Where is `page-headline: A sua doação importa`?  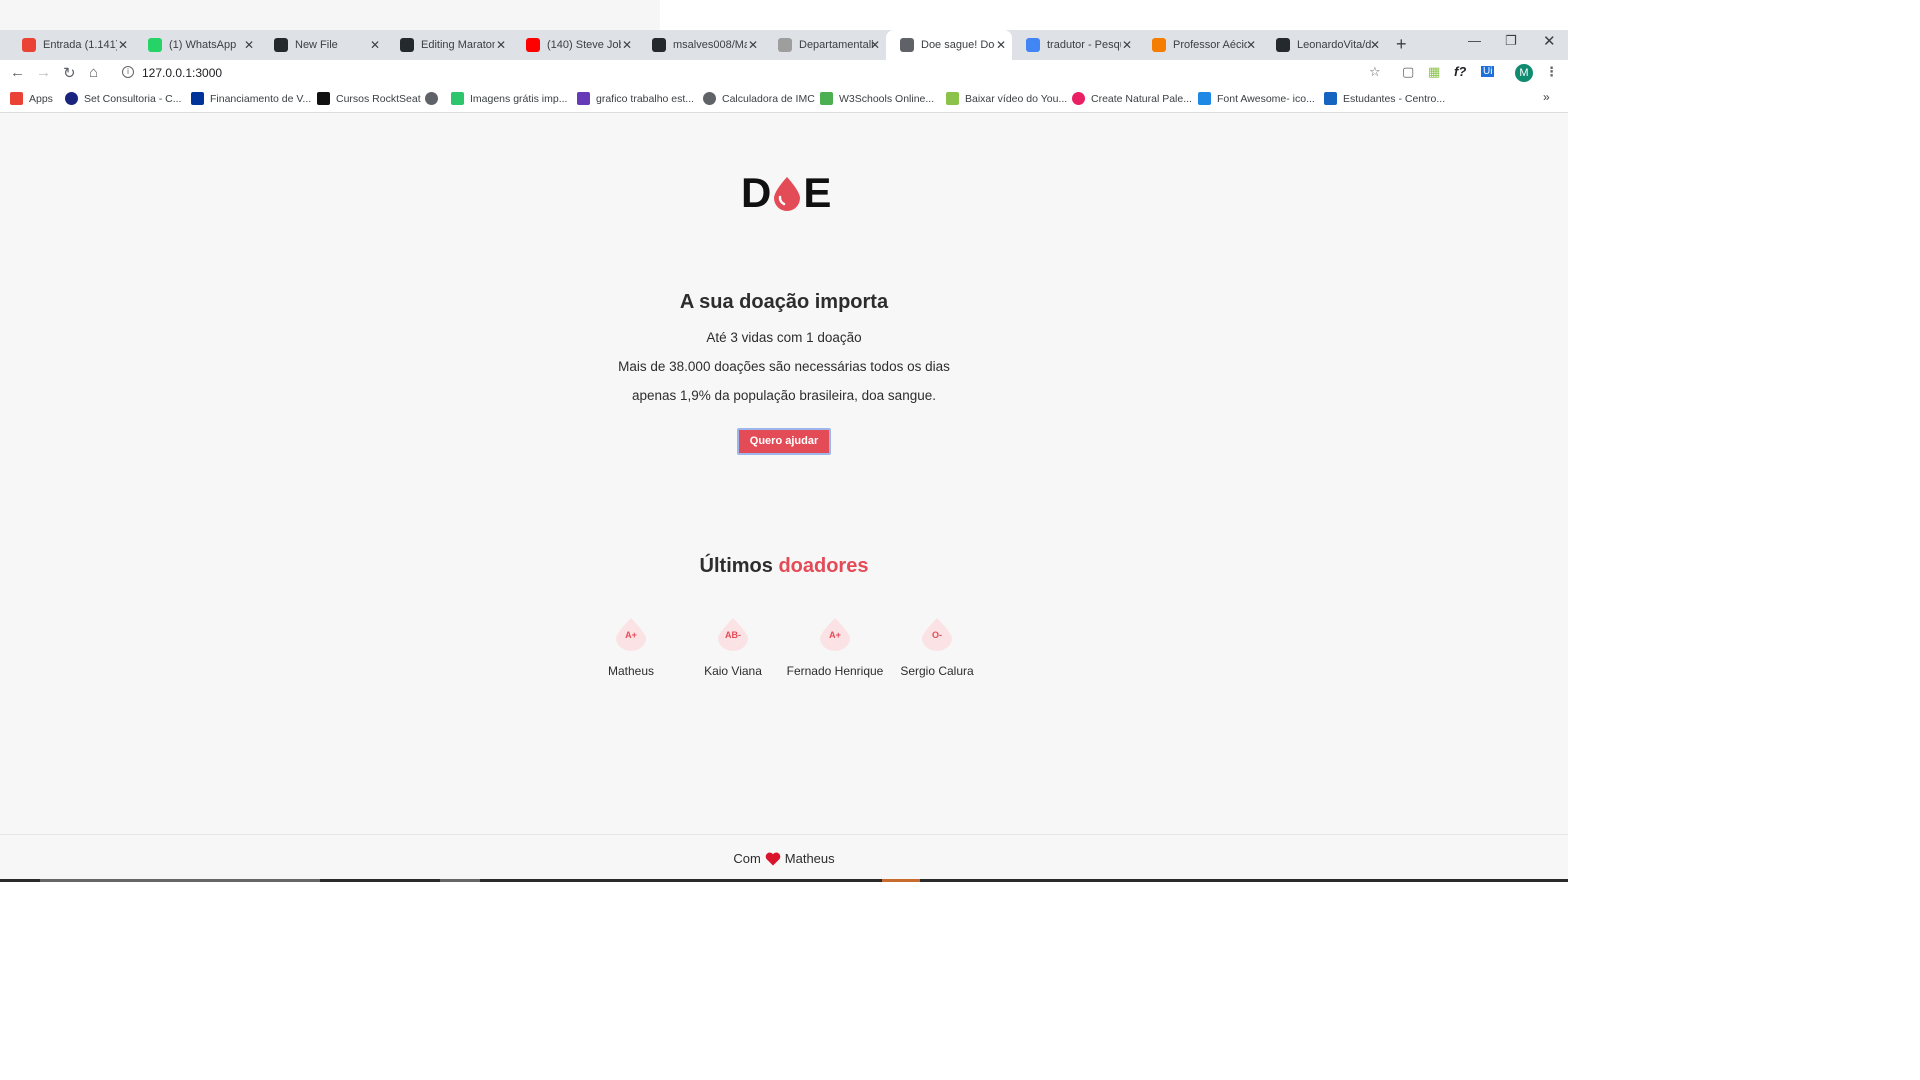
page-headline: A sua doação importa is located at coordinates (784, 302).